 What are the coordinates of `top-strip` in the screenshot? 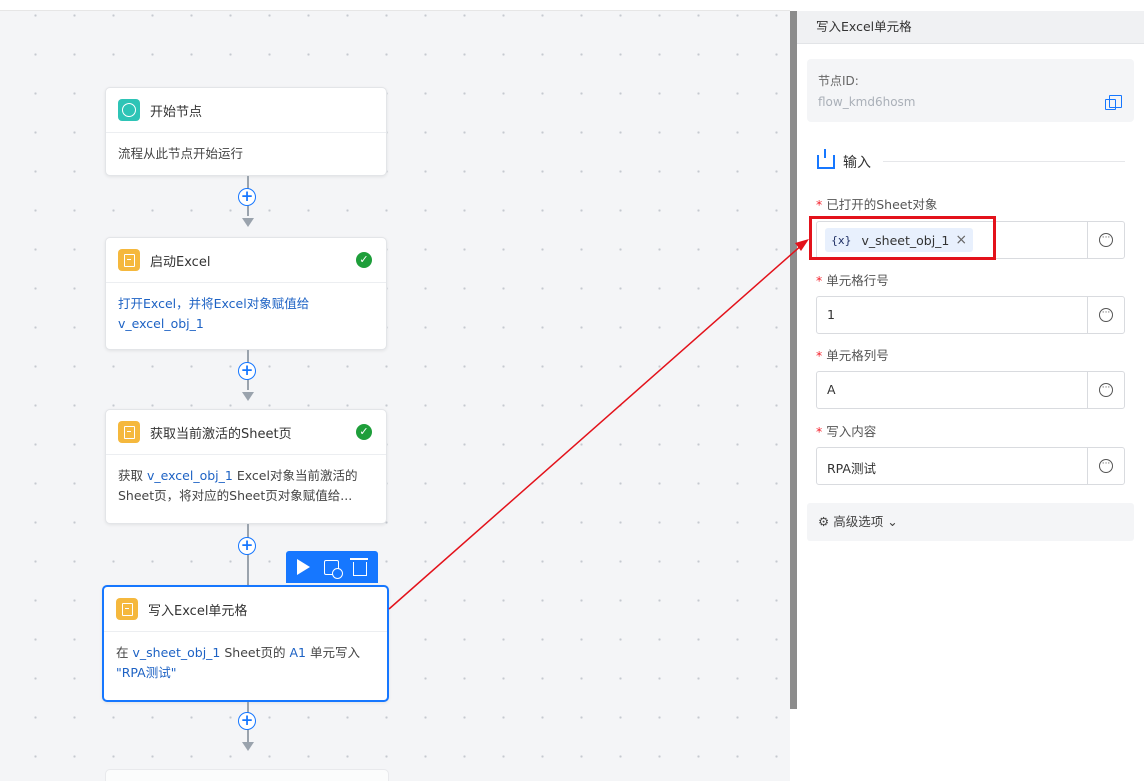 It's located at (395, 5).